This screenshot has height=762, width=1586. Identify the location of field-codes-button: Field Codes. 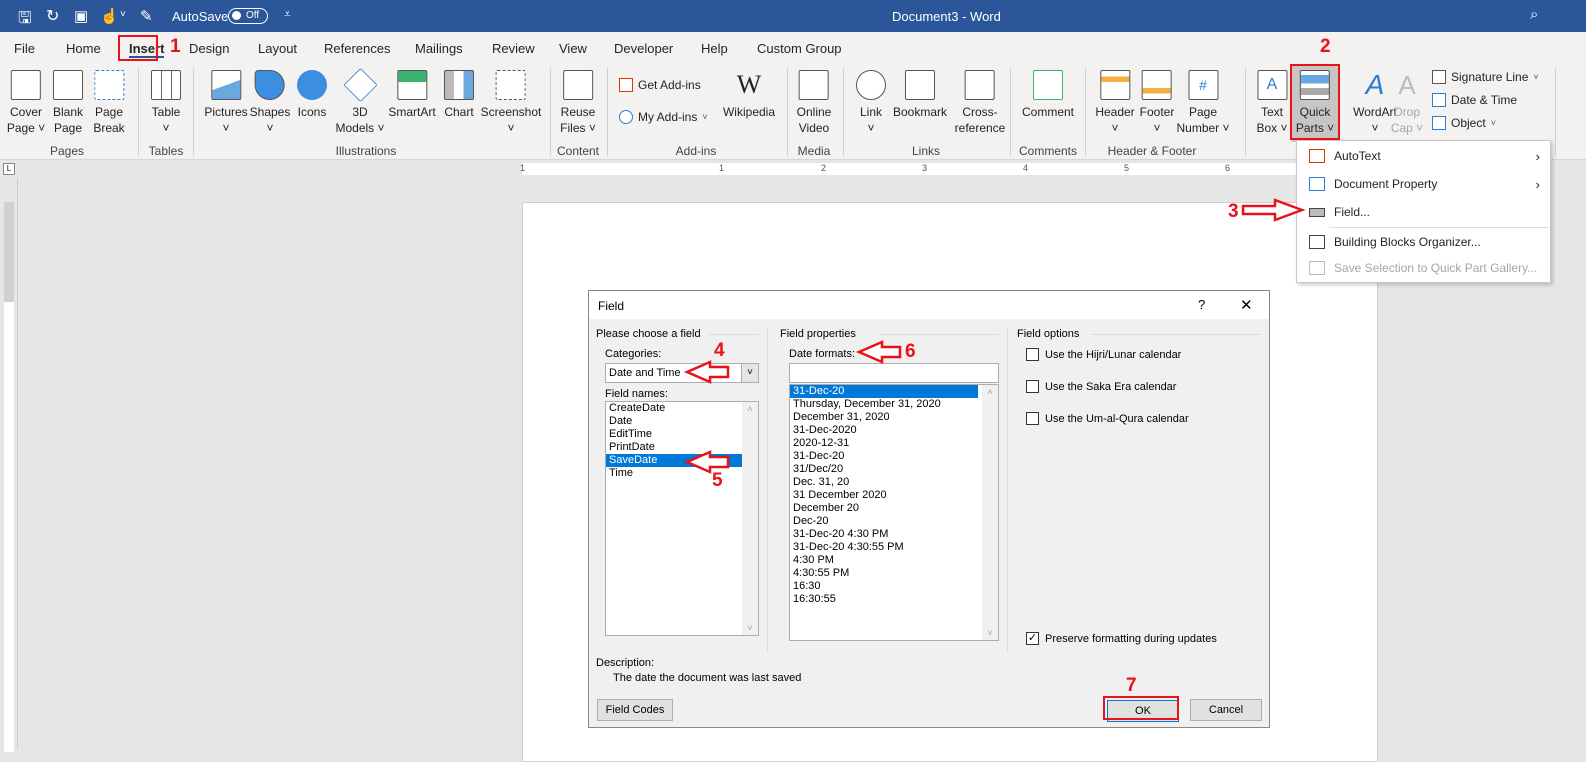
(635, 710).